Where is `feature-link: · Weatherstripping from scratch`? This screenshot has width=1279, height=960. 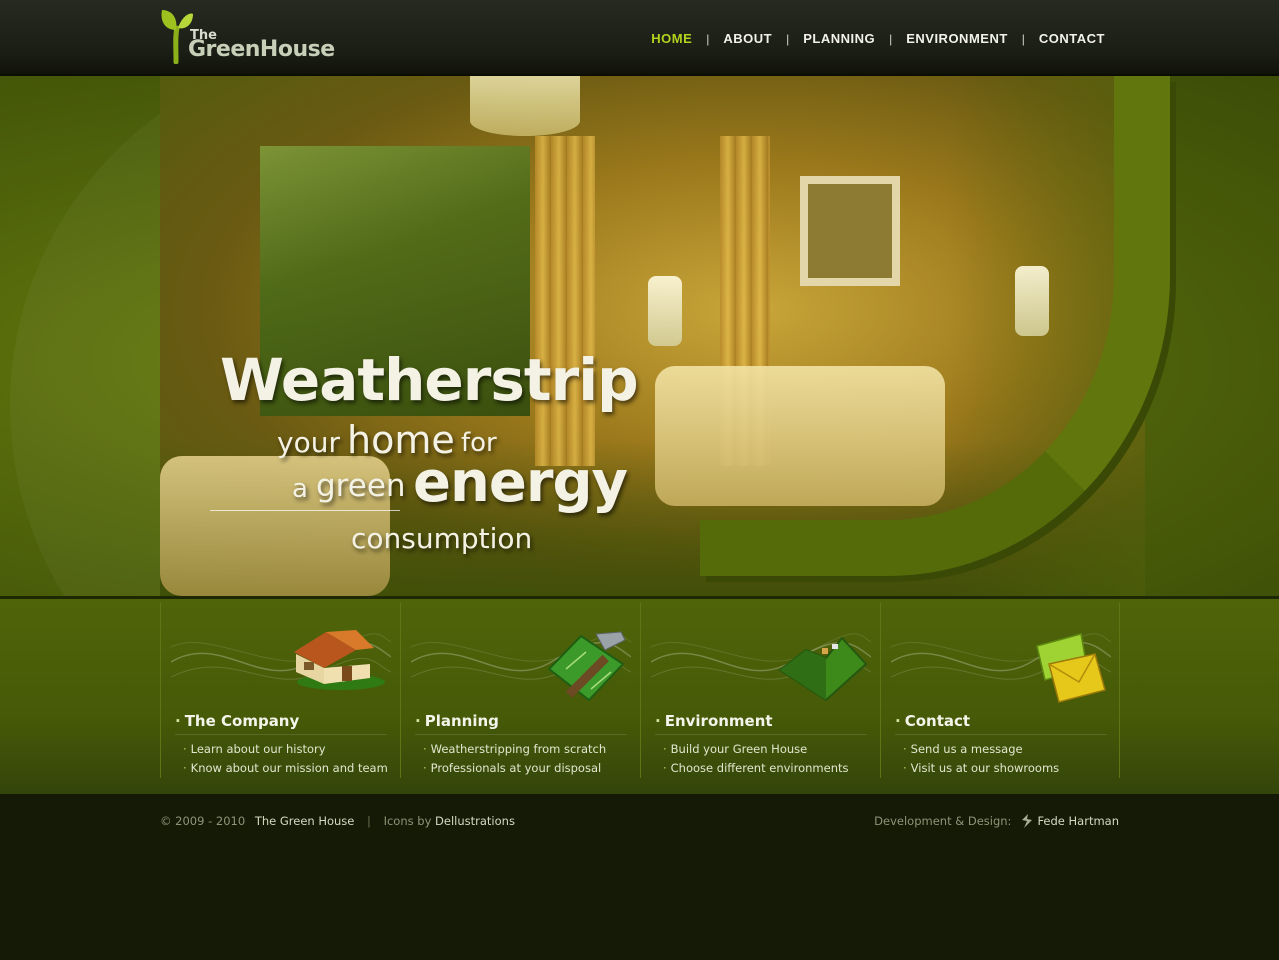 feature-link: · Weatherstripping from scratch is located at coordinates (514, 749).